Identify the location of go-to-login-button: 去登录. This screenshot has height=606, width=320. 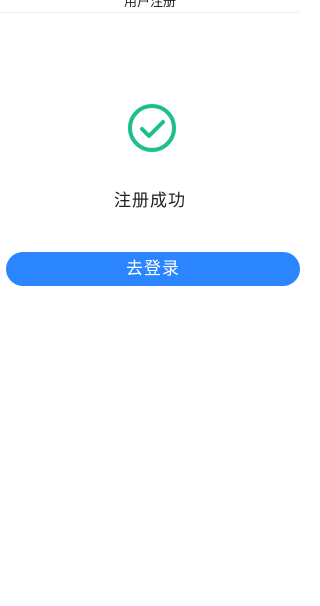
(153, 269).